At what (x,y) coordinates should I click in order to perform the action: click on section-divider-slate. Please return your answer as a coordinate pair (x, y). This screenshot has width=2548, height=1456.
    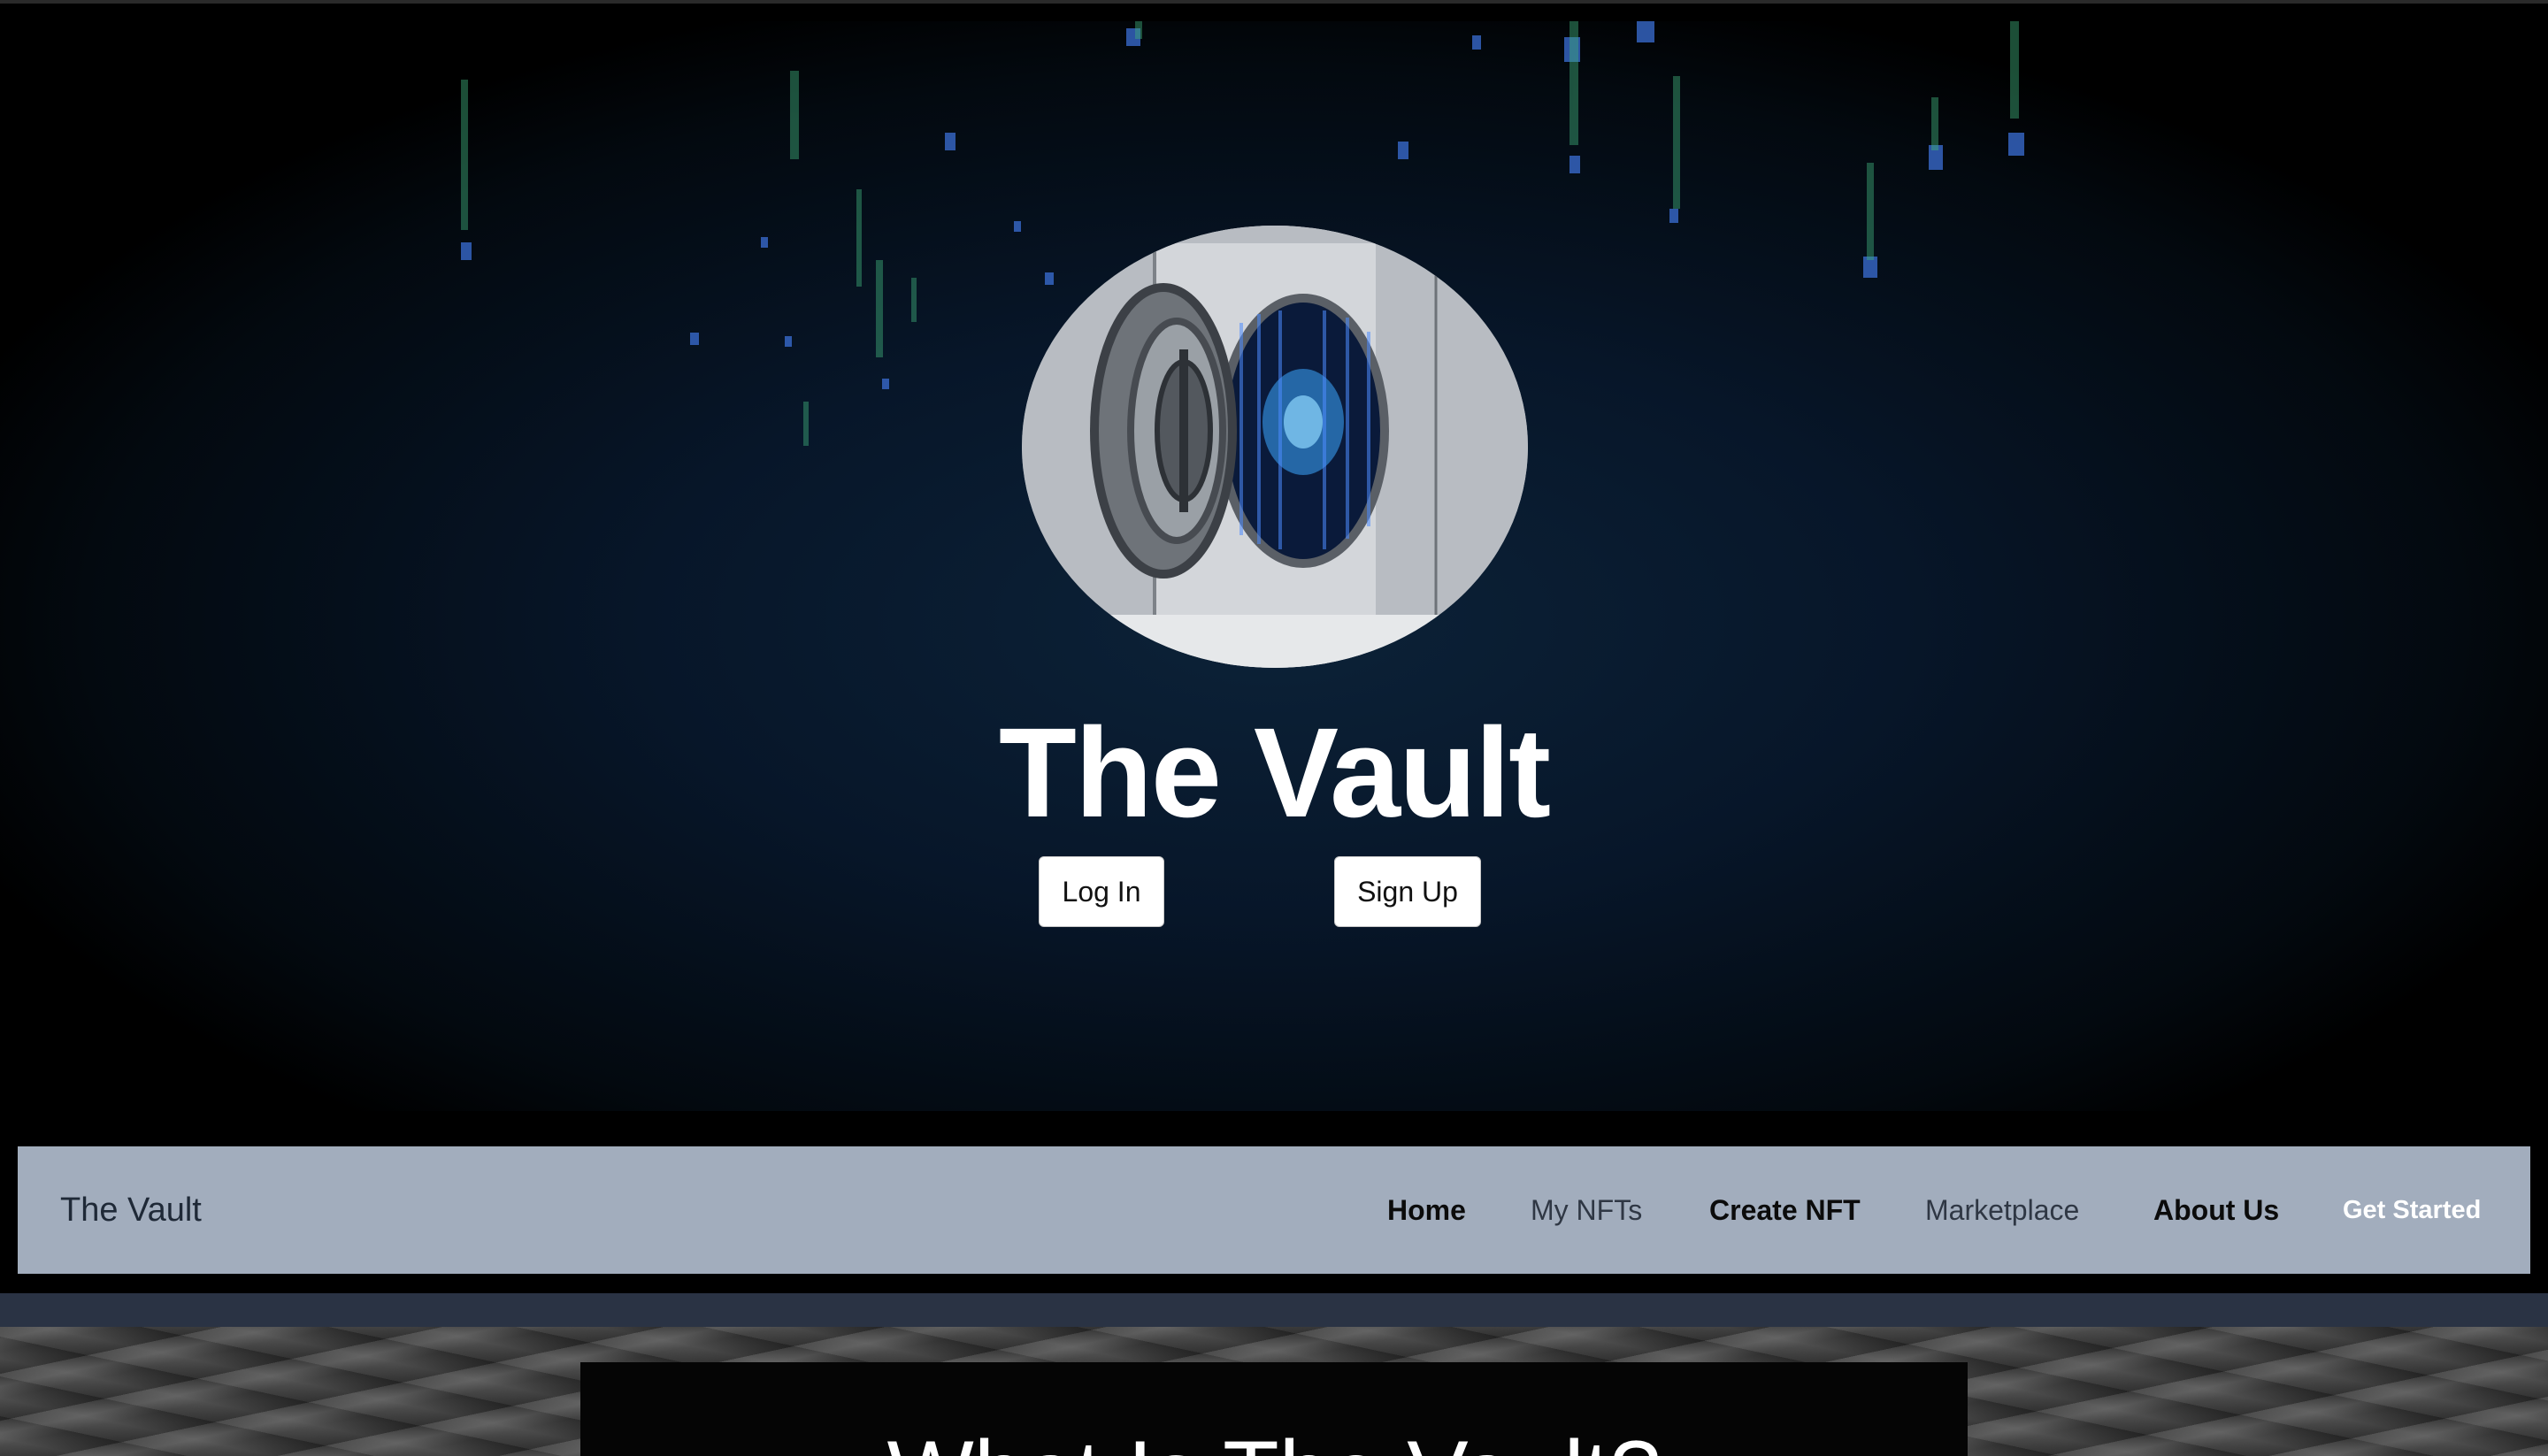
    Looking at the image, I should click on (1274, 1310).